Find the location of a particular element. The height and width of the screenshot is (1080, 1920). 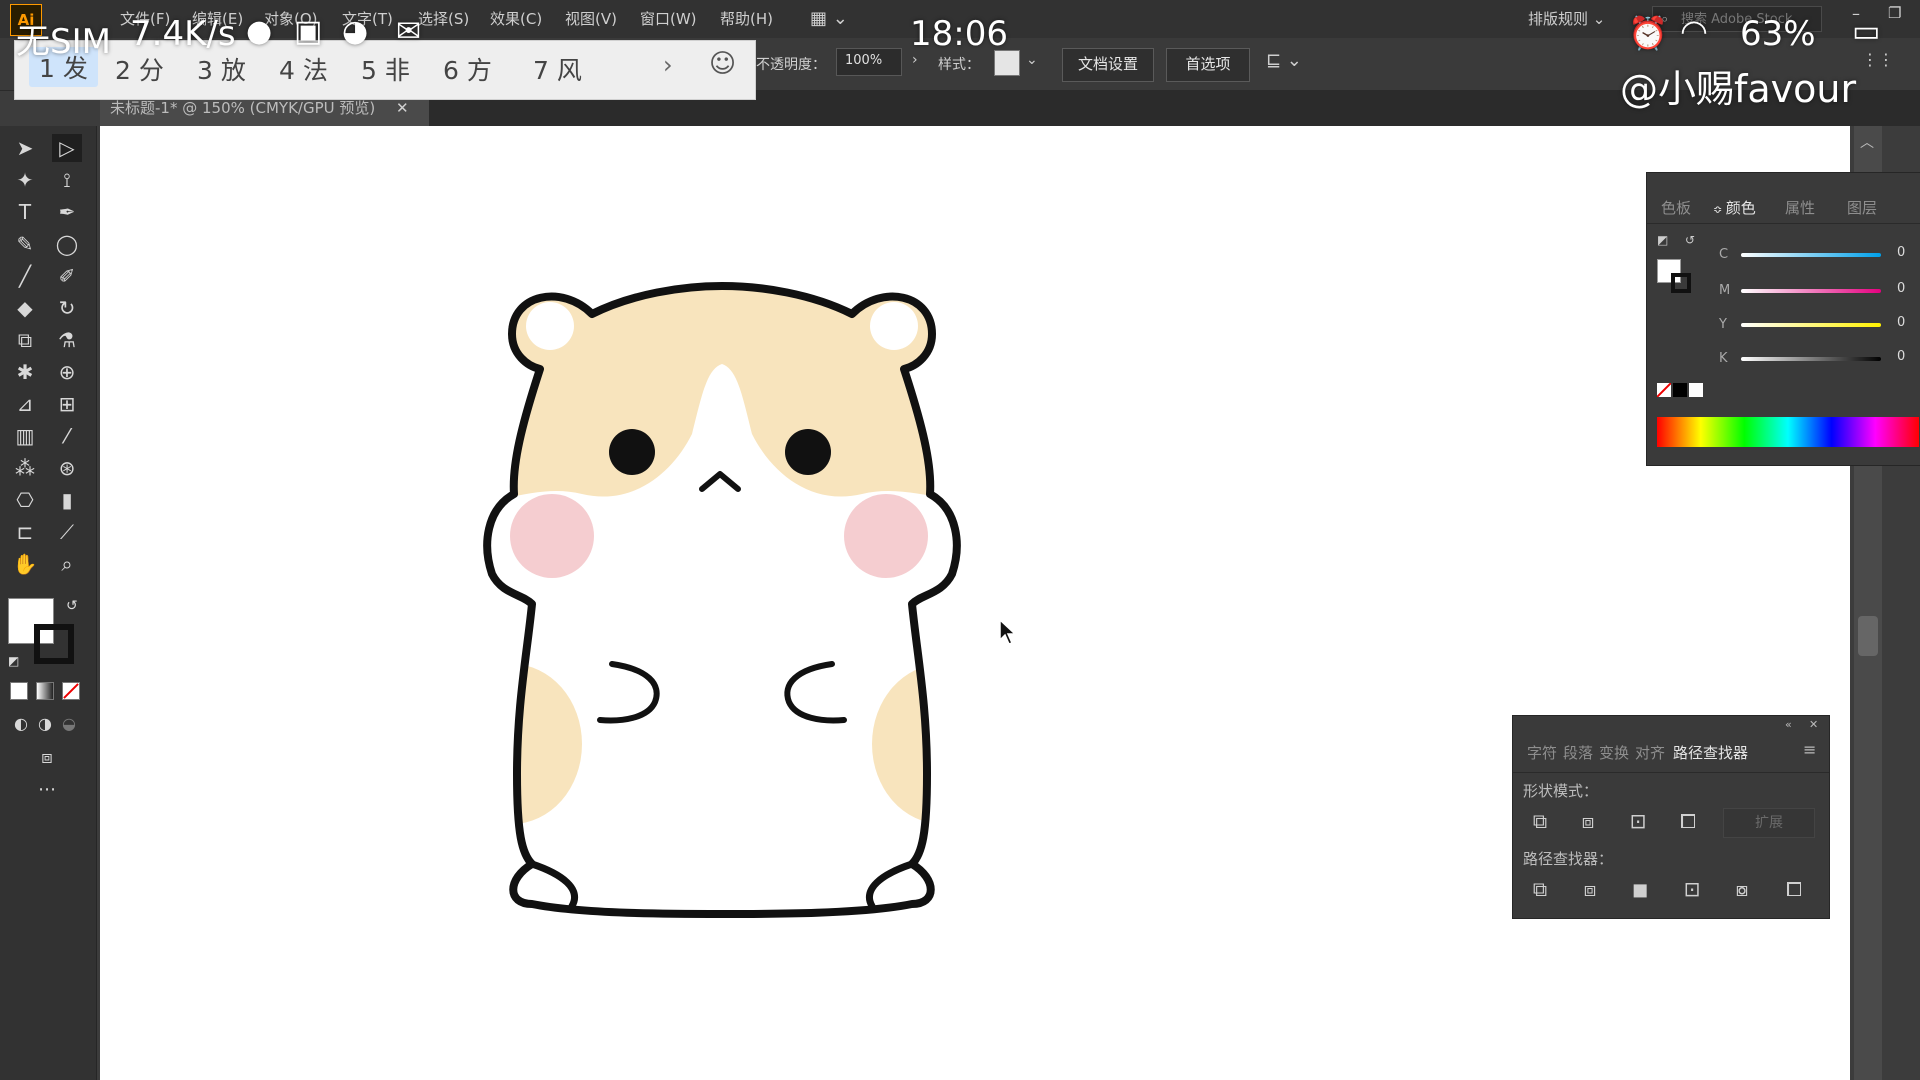

pen-tool-icon: ✒ is located at coordinates (67, 212).